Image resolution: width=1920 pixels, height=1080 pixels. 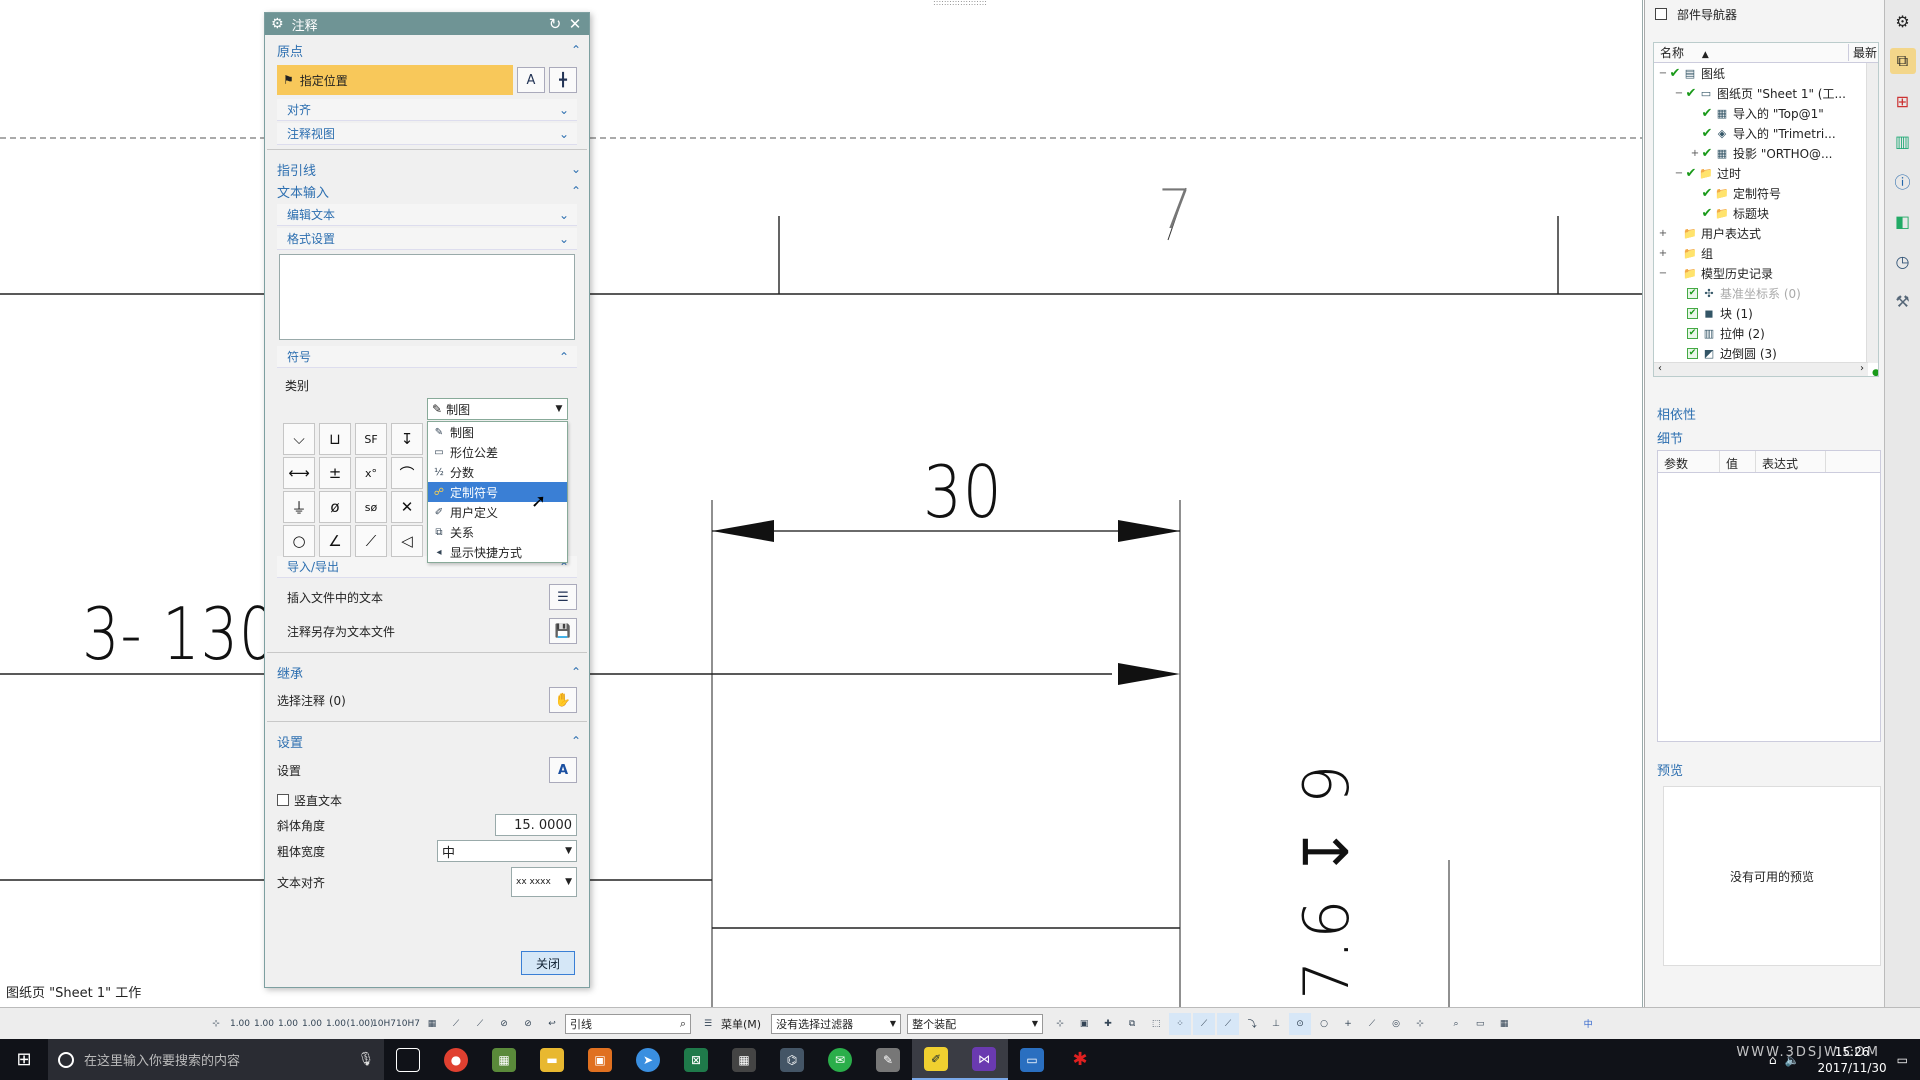 What do you see at coordinates (427, 50) in the screenshot?
I see `section-origin: 原点 ⌃` at bounding box center [427, 50].